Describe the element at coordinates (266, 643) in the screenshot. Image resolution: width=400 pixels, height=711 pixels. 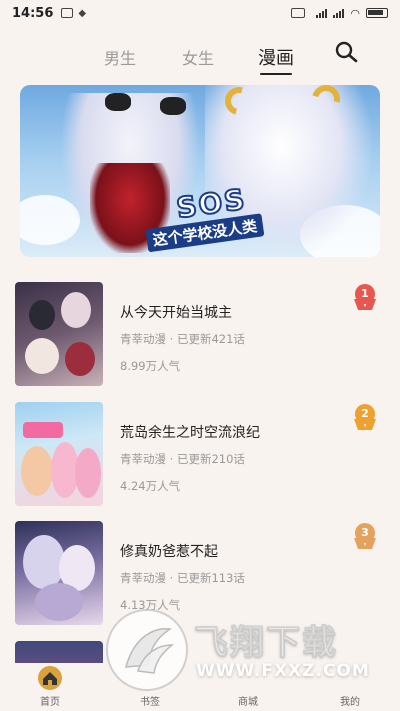
I see `watermark-text: 飞翔下载` at that location.